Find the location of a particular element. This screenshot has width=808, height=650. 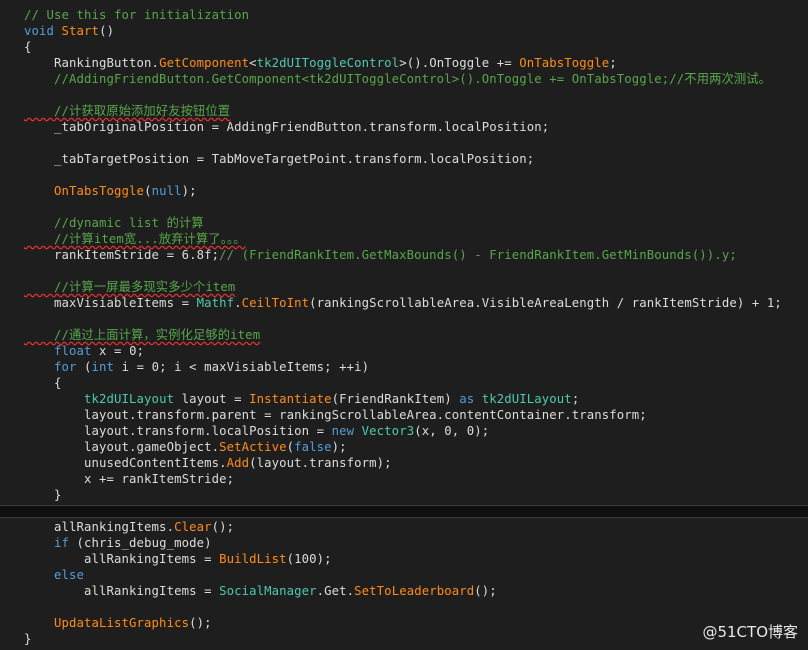

code-token-comment: //计算item宽...放弃计算了。。。 is located at coordinates (135, 239).